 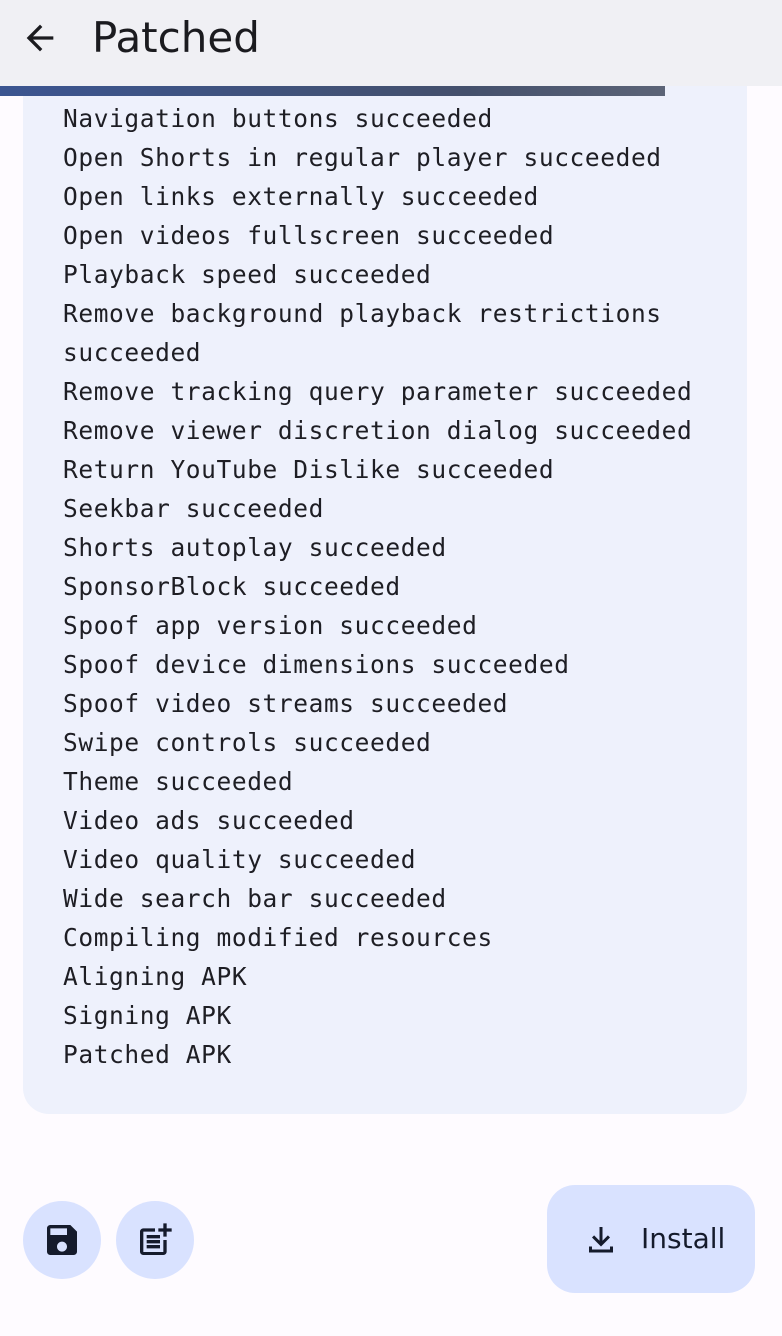 I want to click on install-button: Install, so click(x=651, y=1239).